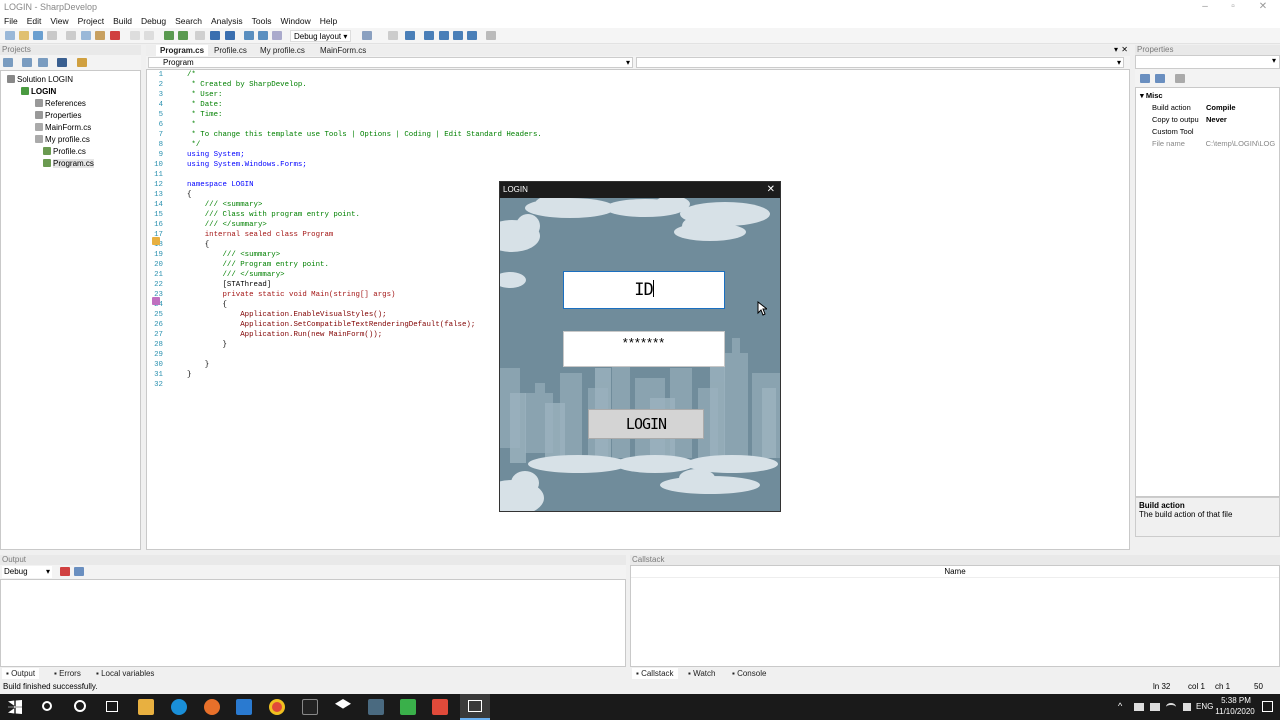 The width and height of the screenshot is (1280, 720). I want to click on bookmark-icon, so click(156, 241).